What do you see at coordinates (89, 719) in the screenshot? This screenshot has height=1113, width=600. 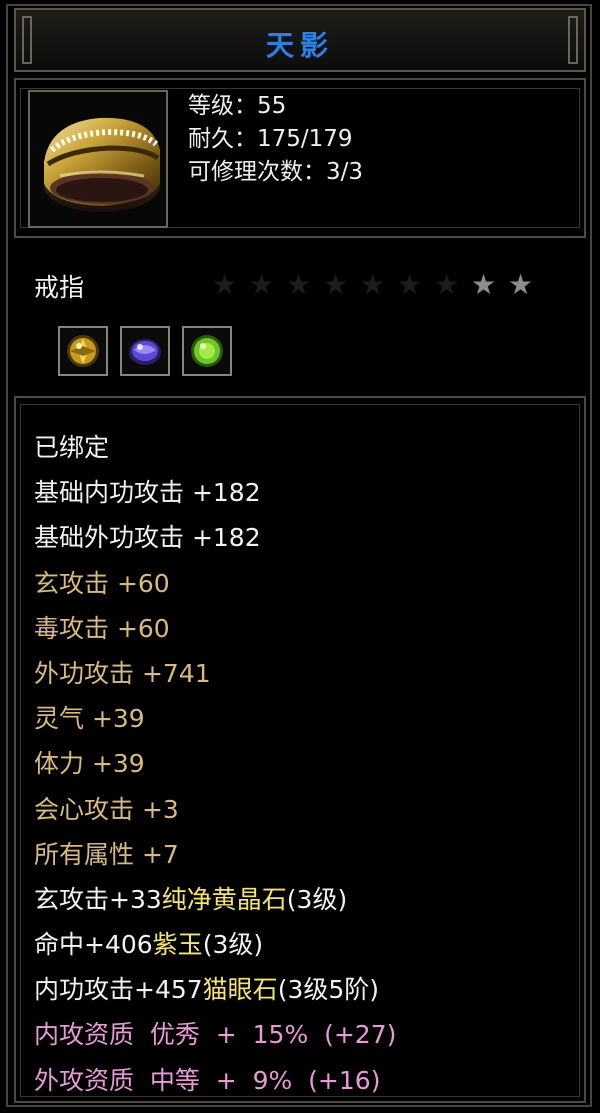 I see `spirit: 灵气 +39` at bounding box center [89, 719].